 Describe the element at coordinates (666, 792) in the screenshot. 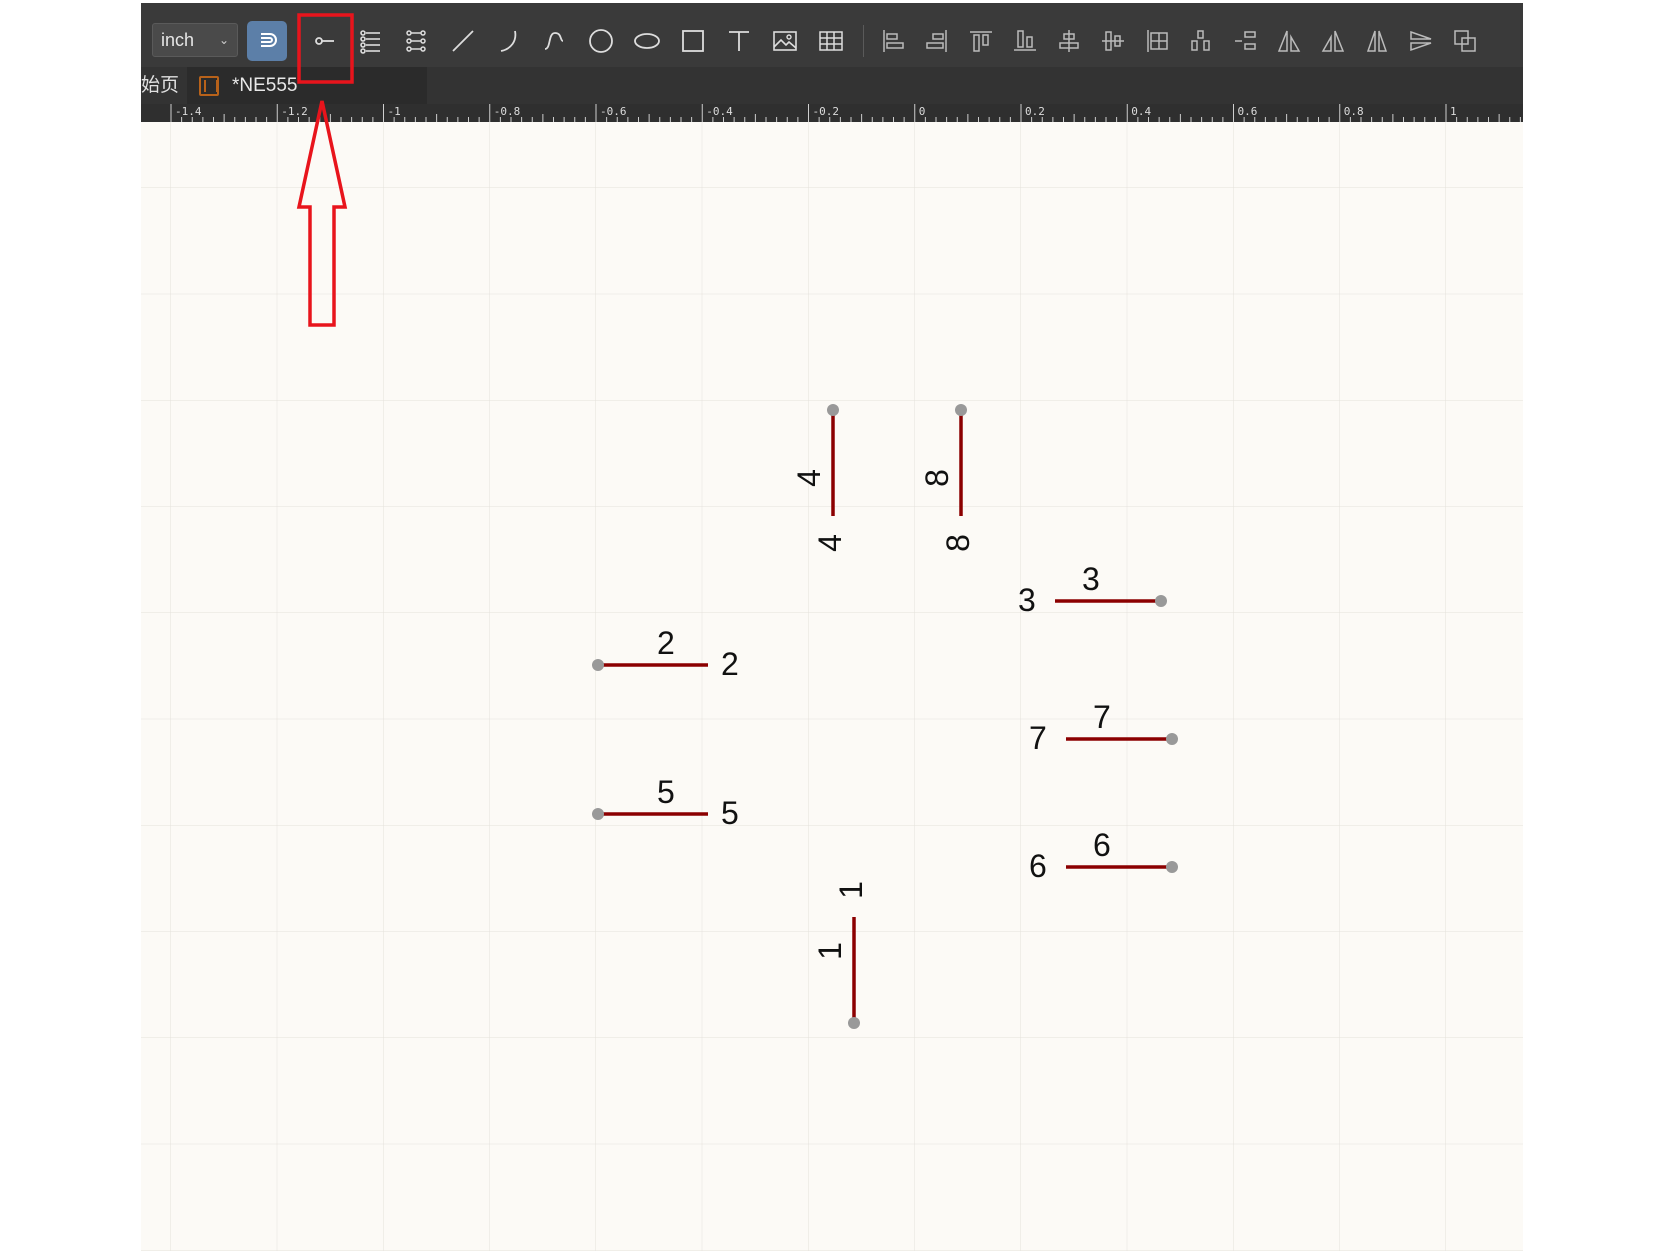

I see `pin-5-number: 5` at that location.